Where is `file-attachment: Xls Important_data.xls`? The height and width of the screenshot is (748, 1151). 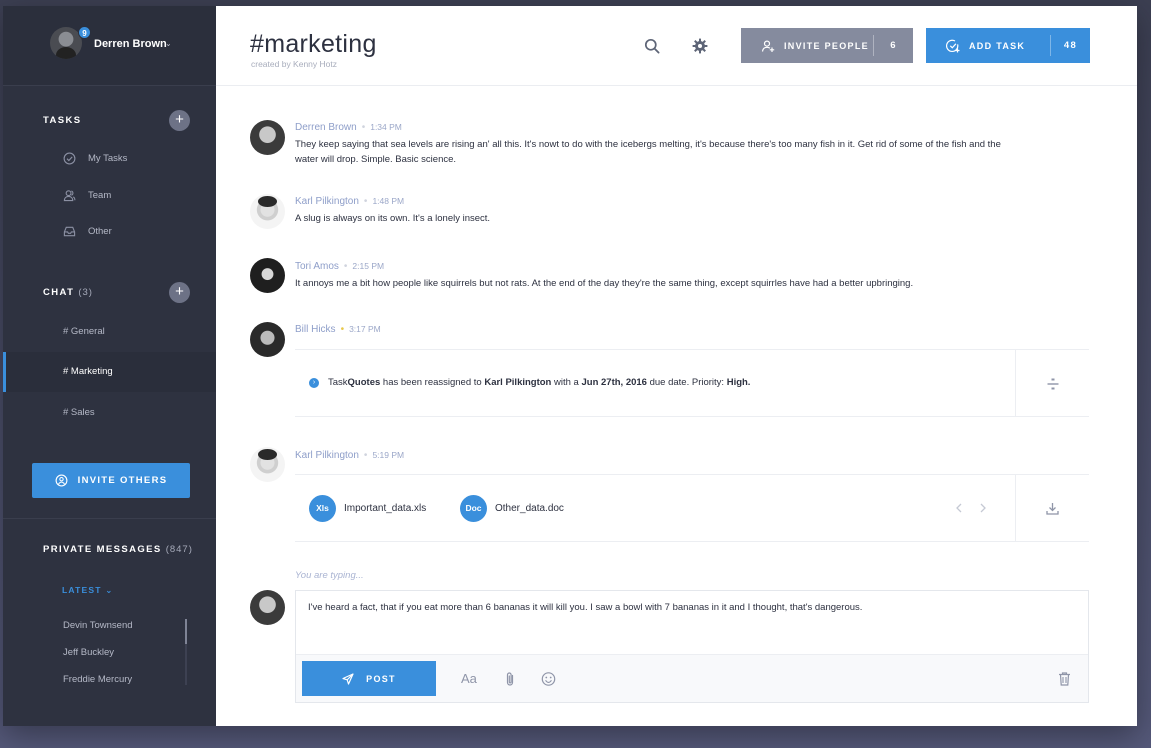
file-attachment: Xls Important_data.xls is located at coordinates (367, 508).